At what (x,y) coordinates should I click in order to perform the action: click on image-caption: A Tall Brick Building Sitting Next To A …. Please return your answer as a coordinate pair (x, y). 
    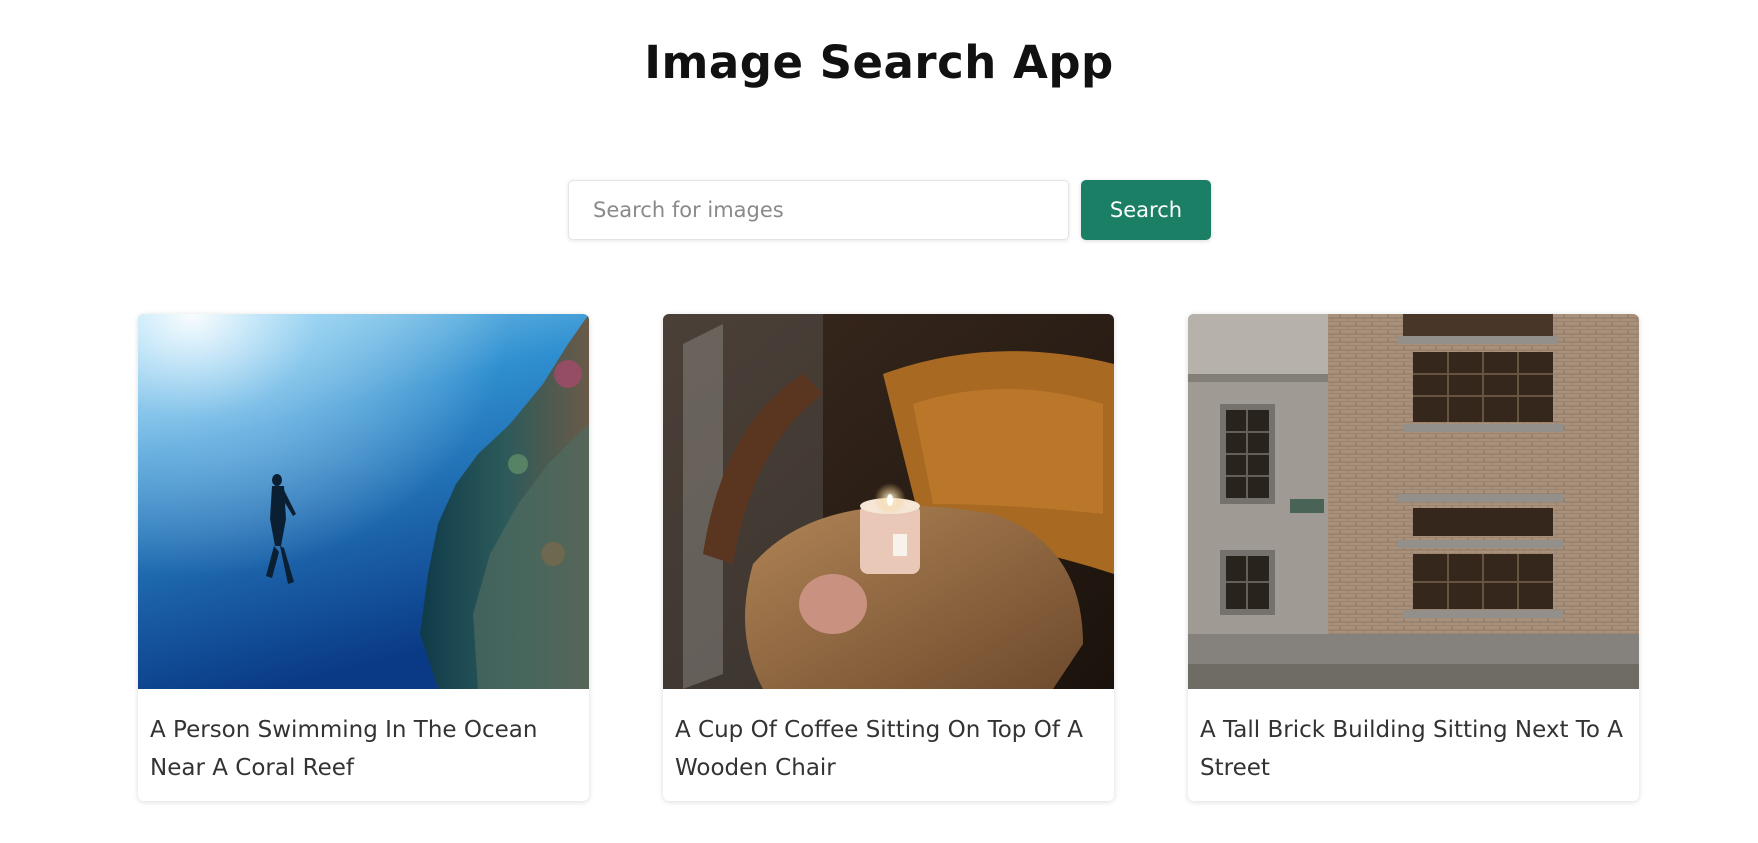
    Looking at the image, I should click on (1412, 749).